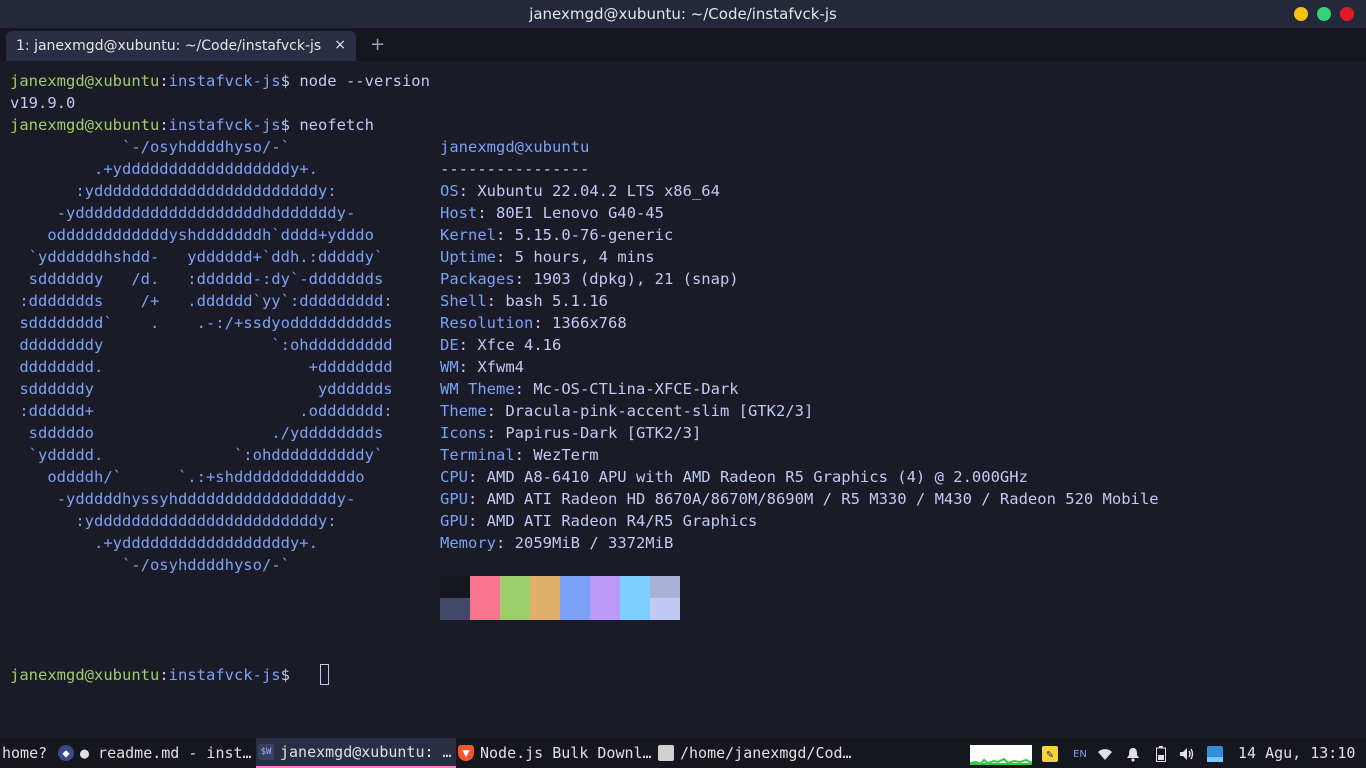 The width and height of the screenshot is (1366, 768). I want to click on info-row: Icons: Papirus-Dark [GTK2/3], so click(570, 433).